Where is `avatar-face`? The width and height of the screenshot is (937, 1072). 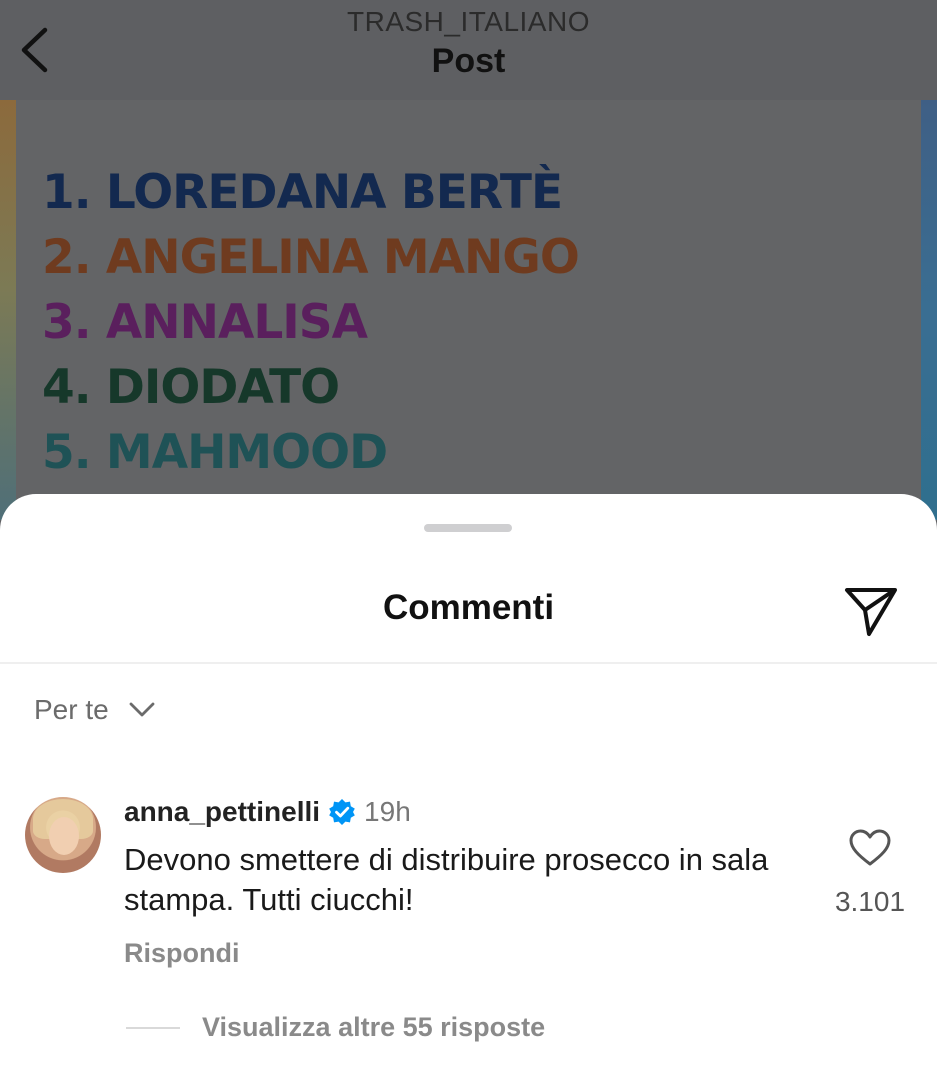 avatar-face is located at coordinates (64, 836).